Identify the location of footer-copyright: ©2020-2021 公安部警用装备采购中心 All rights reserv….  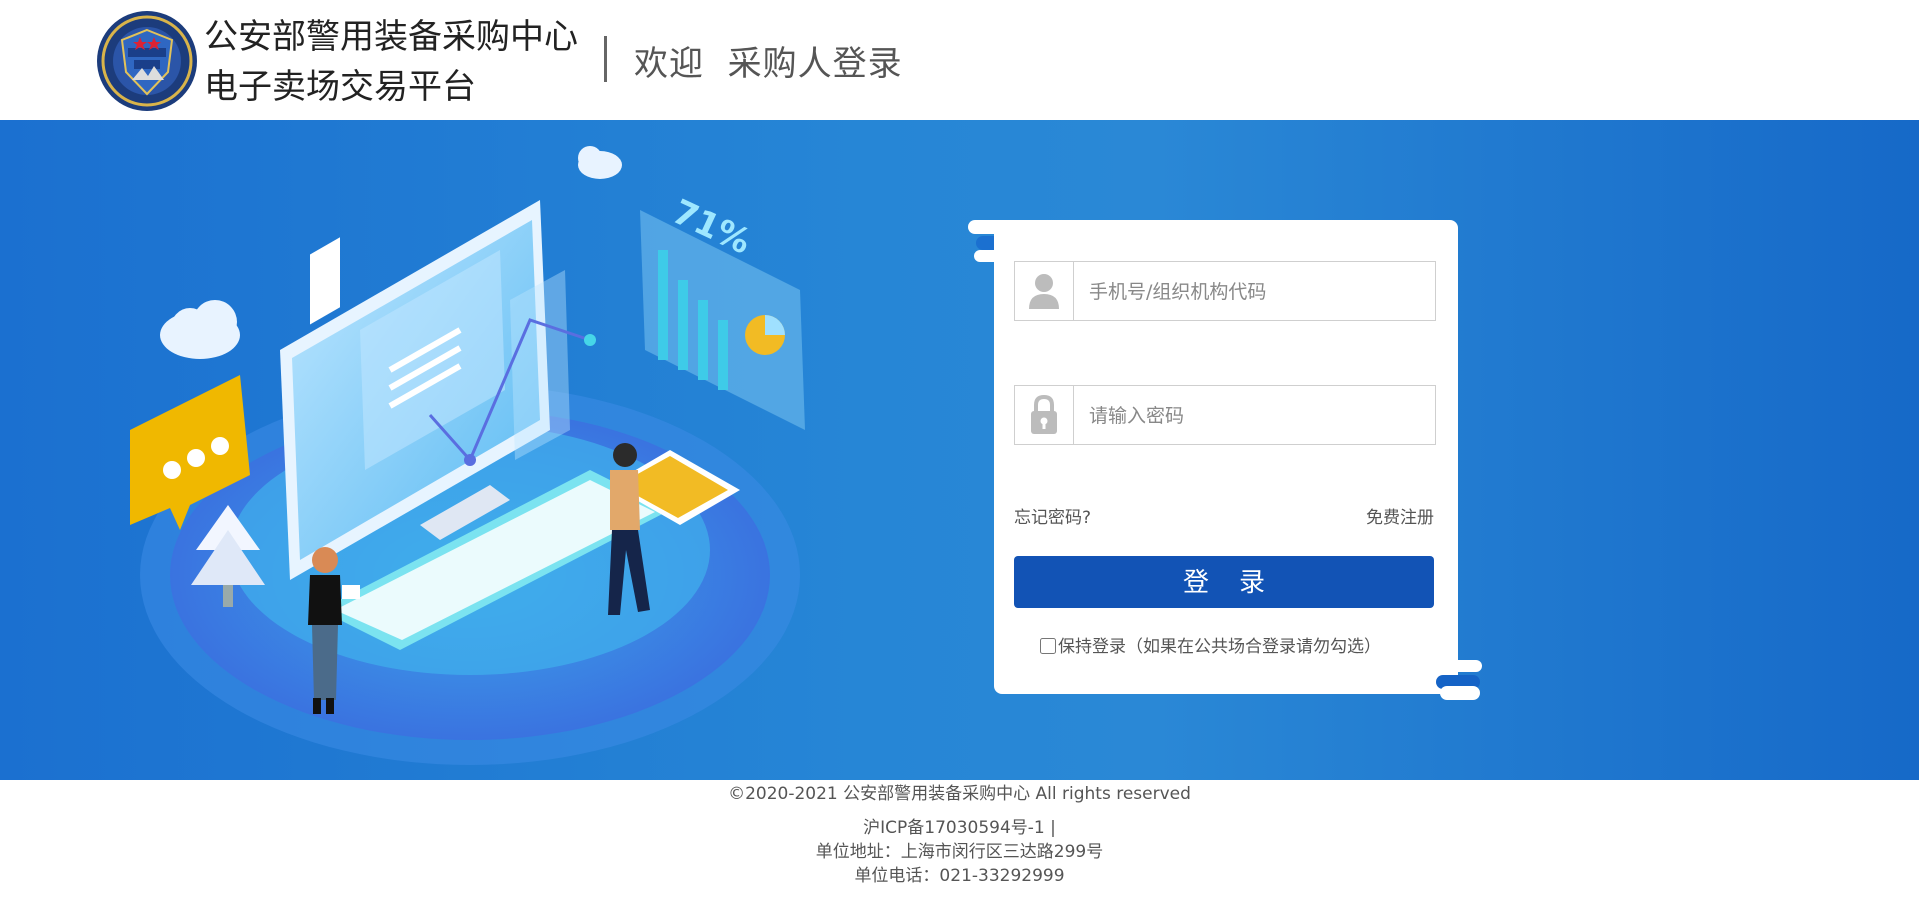
(959, 794).